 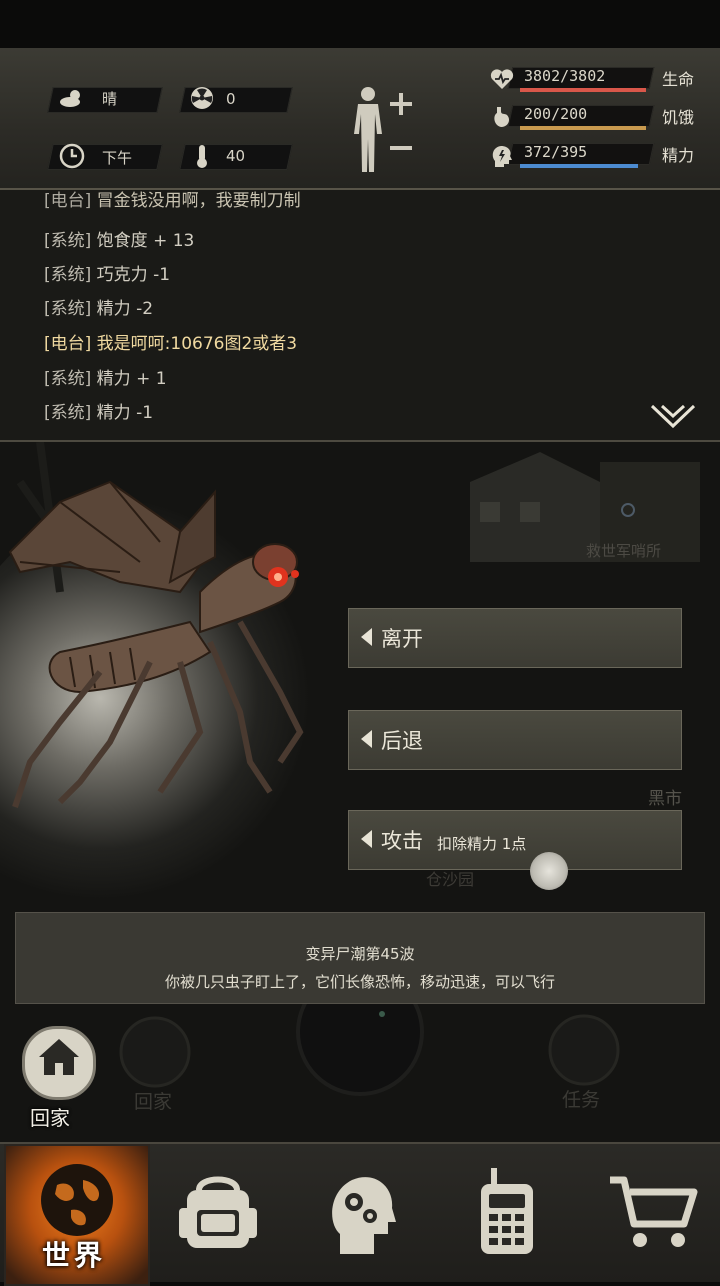 I want to click on stomach-icon, so click(x=502, y=120).